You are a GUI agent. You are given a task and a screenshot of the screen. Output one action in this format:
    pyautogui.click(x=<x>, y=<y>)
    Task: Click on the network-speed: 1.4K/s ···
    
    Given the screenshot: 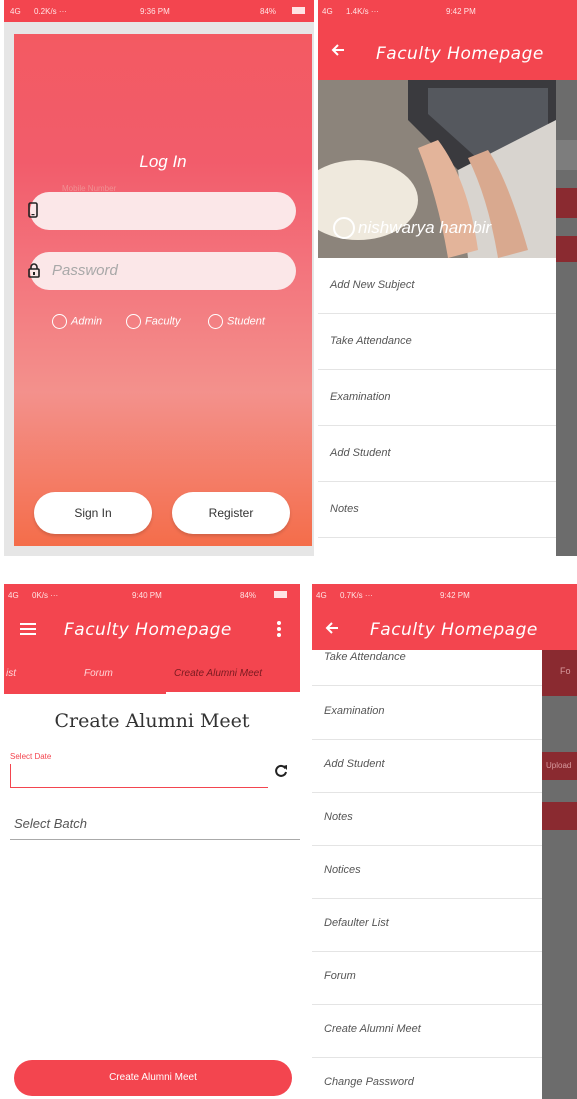 What is the action you would take?
    pyautogui.click(x=362, y=11)
    